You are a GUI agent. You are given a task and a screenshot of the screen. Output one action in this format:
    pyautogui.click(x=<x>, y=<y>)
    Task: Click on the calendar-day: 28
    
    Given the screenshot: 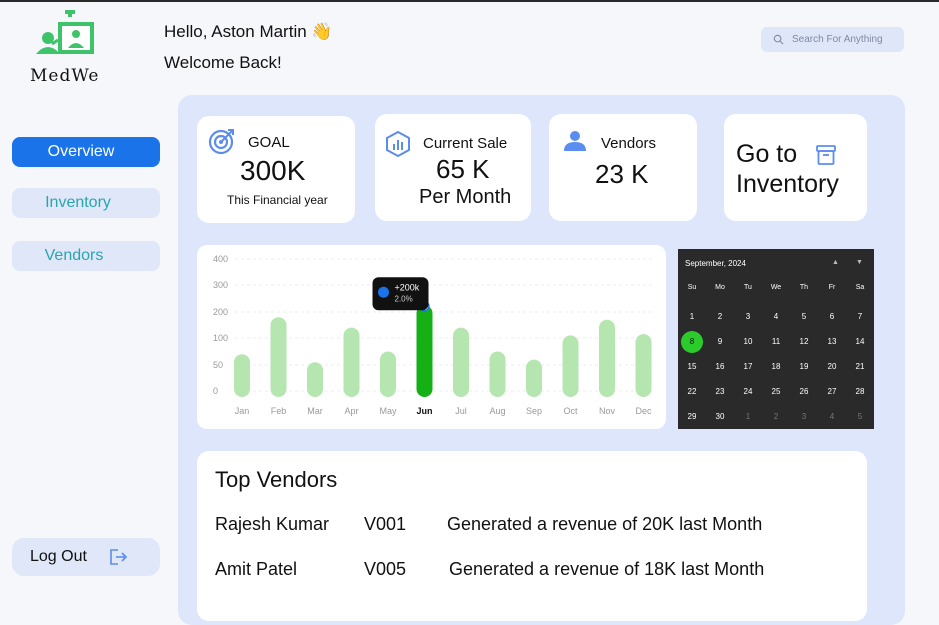 What is the action you would take?
    pyautogui.click(x=860, y=391)
    